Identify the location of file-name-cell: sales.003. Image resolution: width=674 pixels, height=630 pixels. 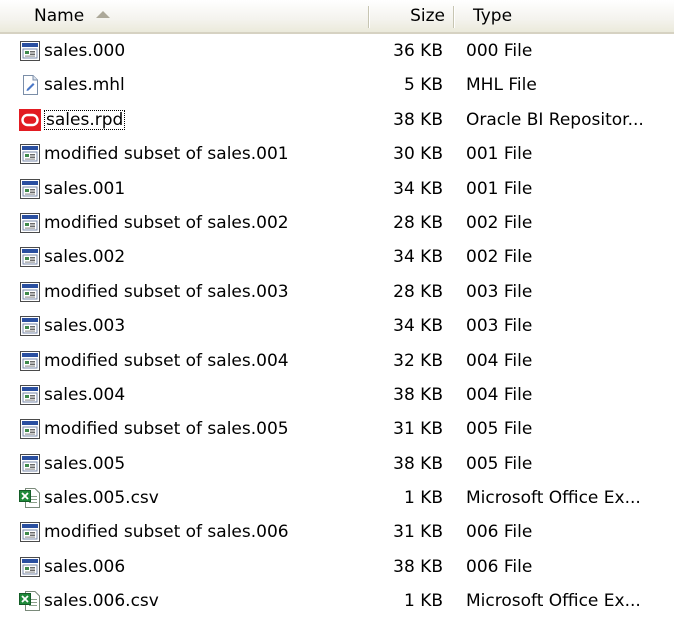
(205, 326).